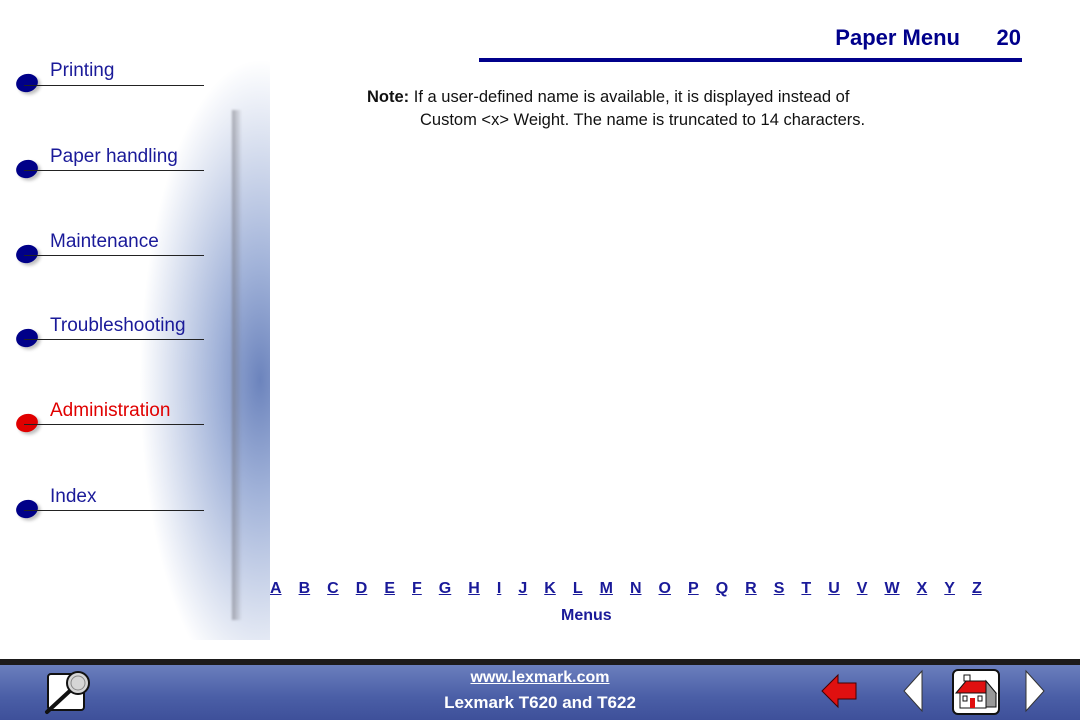 This screenshot has height=720, width=1080. Describe the element at coordinates (276, 589) in the screenshot. I see `alpha-link-a: A` at that location.